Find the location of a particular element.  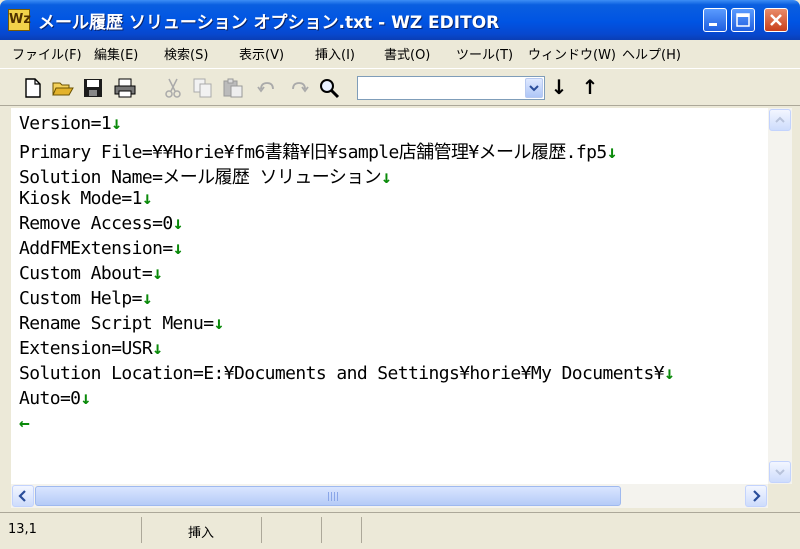

close-button is located at coordinates (776, 20).